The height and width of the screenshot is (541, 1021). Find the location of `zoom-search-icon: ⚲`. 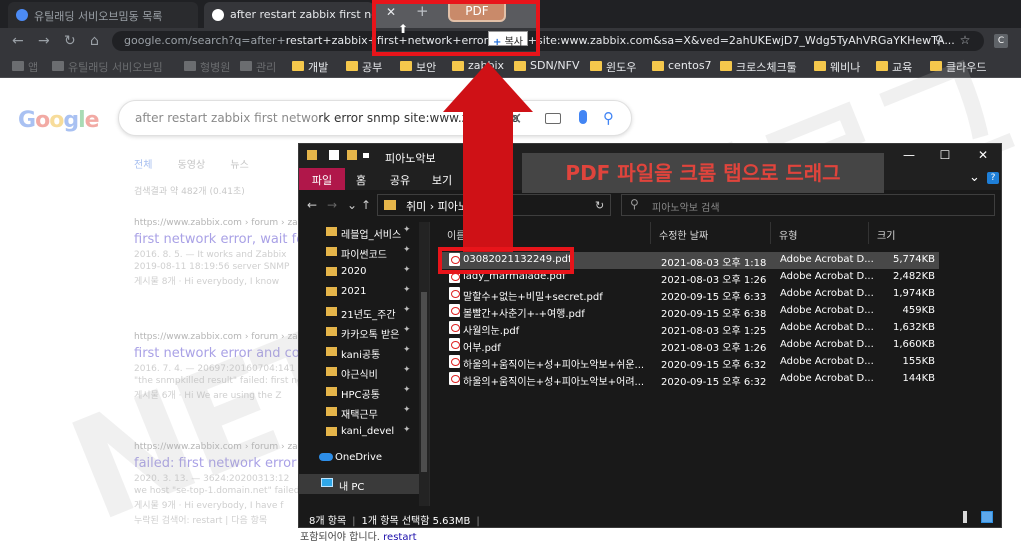

zoom-search-icon: ⚲ is located at coordinates (939, 40).